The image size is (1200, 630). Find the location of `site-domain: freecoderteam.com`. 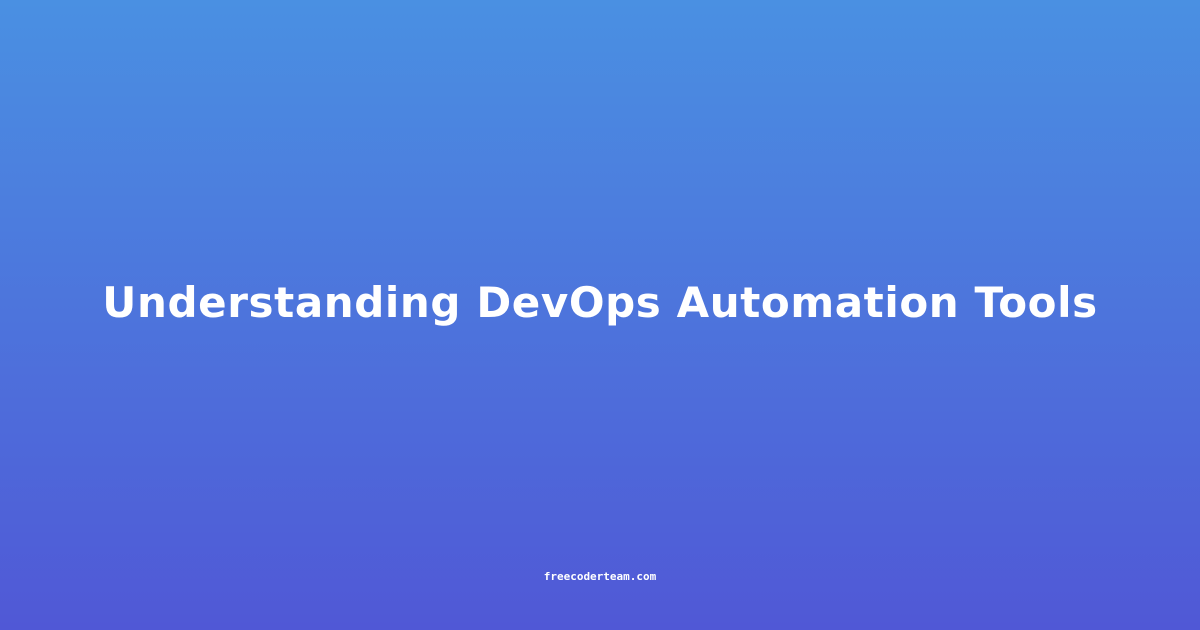

site-domain: freecoderteam.com is located at coordinates (600, 576).